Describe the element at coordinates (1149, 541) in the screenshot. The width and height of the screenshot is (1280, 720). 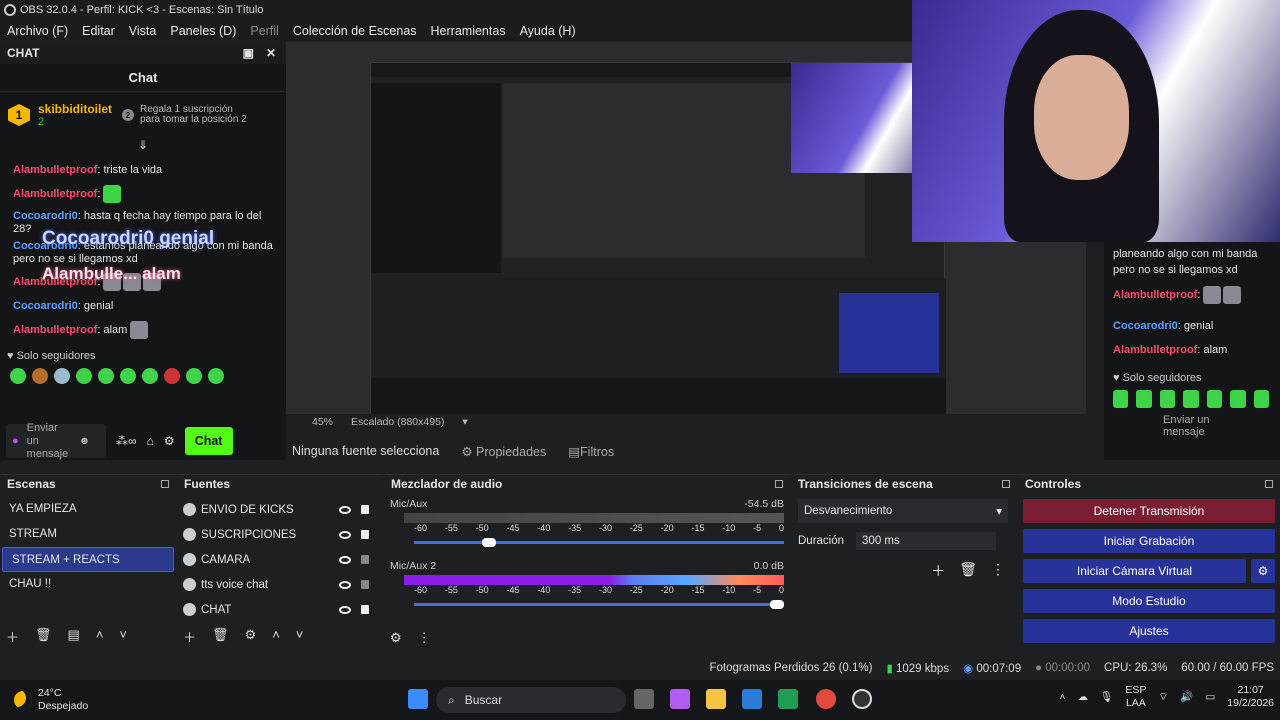
I see `start-recording-button: Iniciar Grabación` at that location.